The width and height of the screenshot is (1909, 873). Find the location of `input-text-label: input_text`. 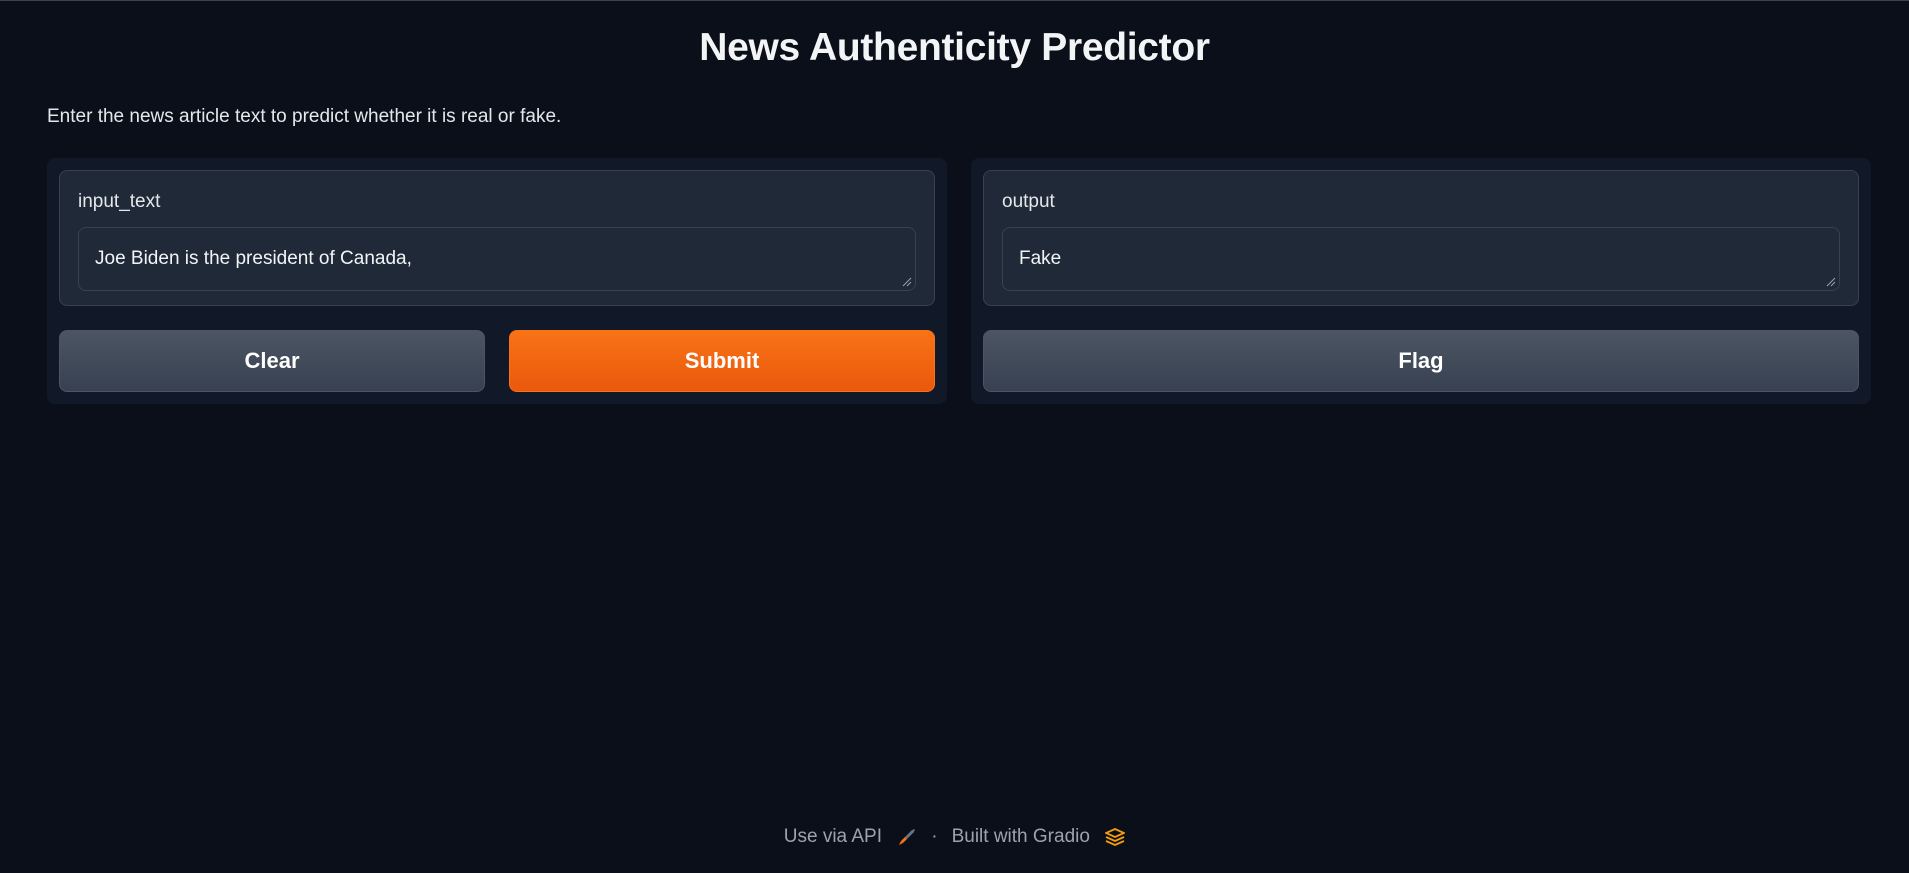

input-text-label: input_text is located at coordinates (119, 201).